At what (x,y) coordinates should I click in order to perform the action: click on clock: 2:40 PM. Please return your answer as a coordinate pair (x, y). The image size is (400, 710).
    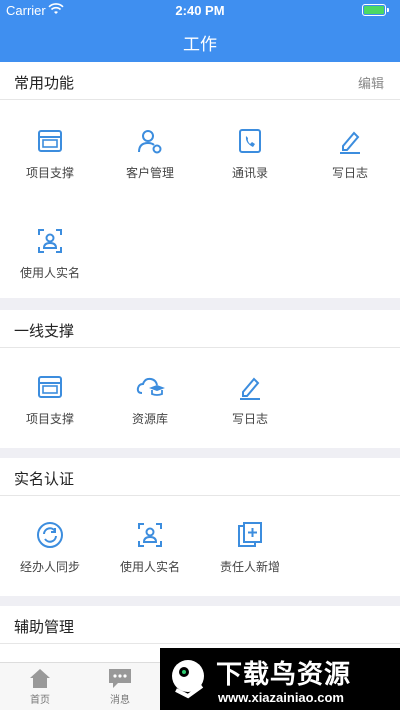
    Looking at the image, I should click on (200, 10).